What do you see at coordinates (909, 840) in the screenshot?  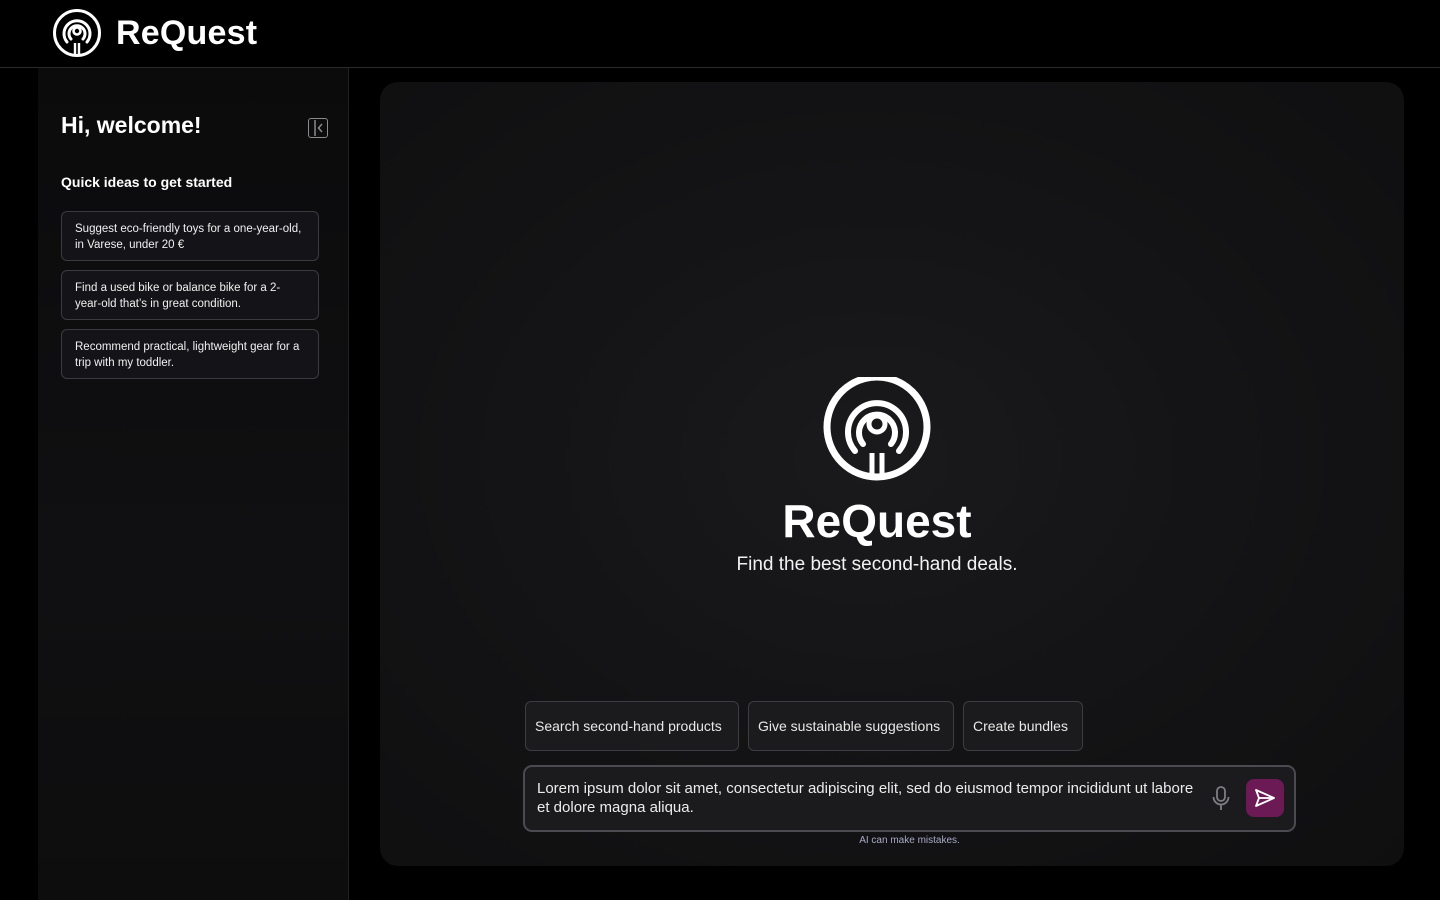 I see `ai-disclaimer: AI can make mistakes.` at bounding box center [909, 840].